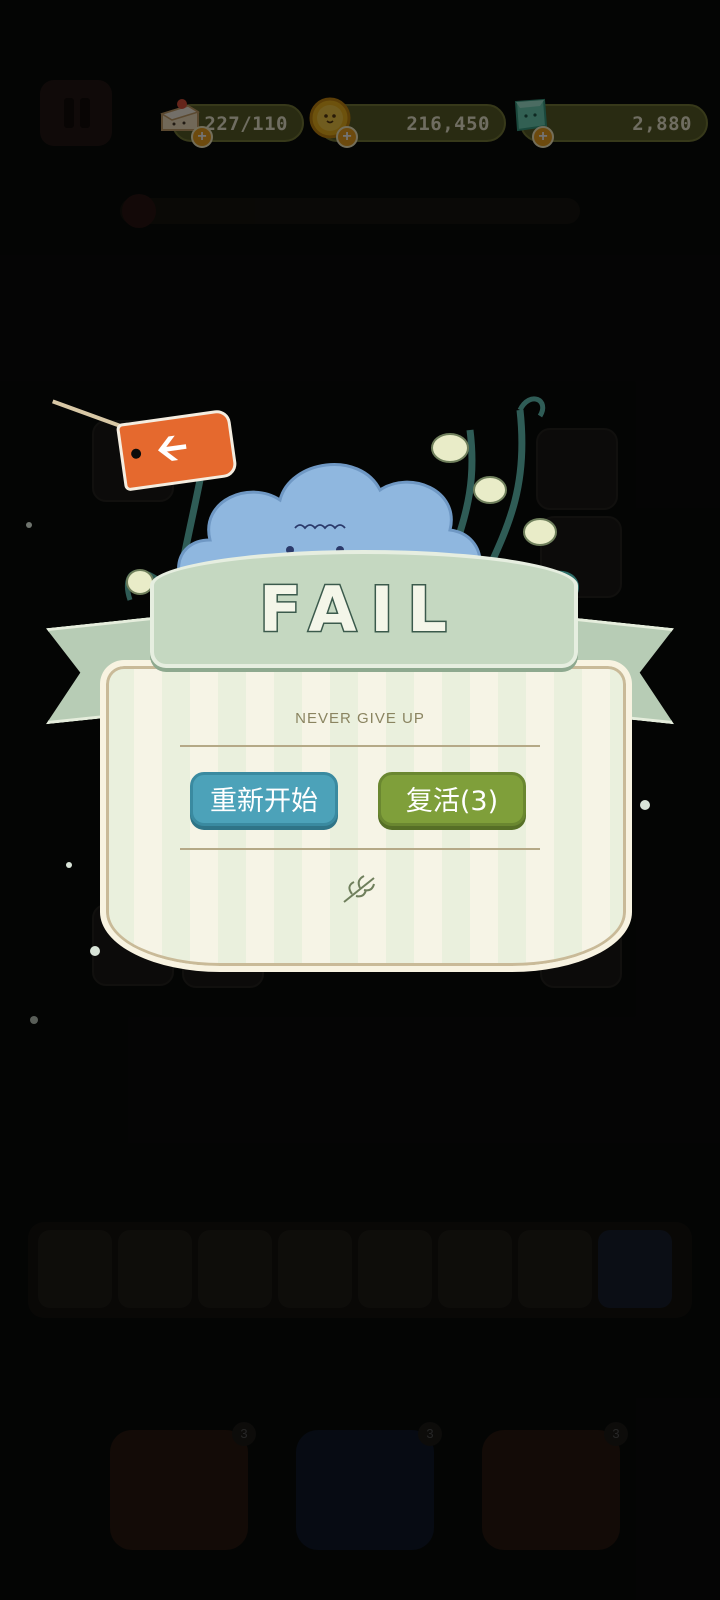  Describe the element at coordinates (76, 113) in the screenshot. I see `pause-button` at that location.